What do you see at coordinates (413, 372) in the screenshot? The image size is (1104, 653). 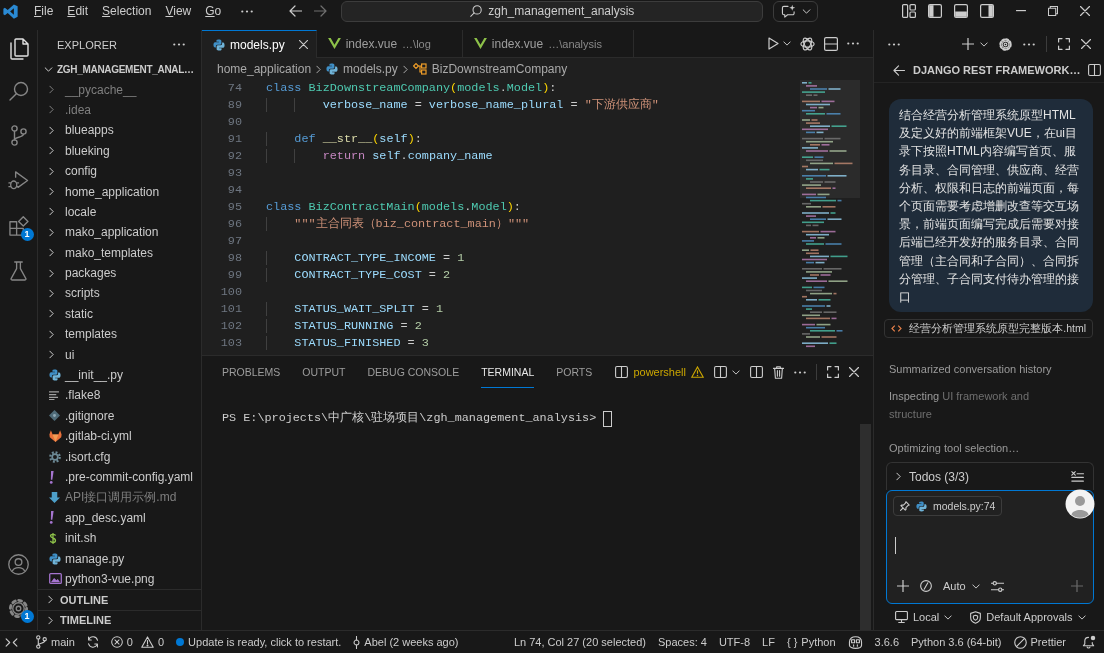 I see `panel-tab: DEBUG CONSOLE` at bounding box center [413, 372].